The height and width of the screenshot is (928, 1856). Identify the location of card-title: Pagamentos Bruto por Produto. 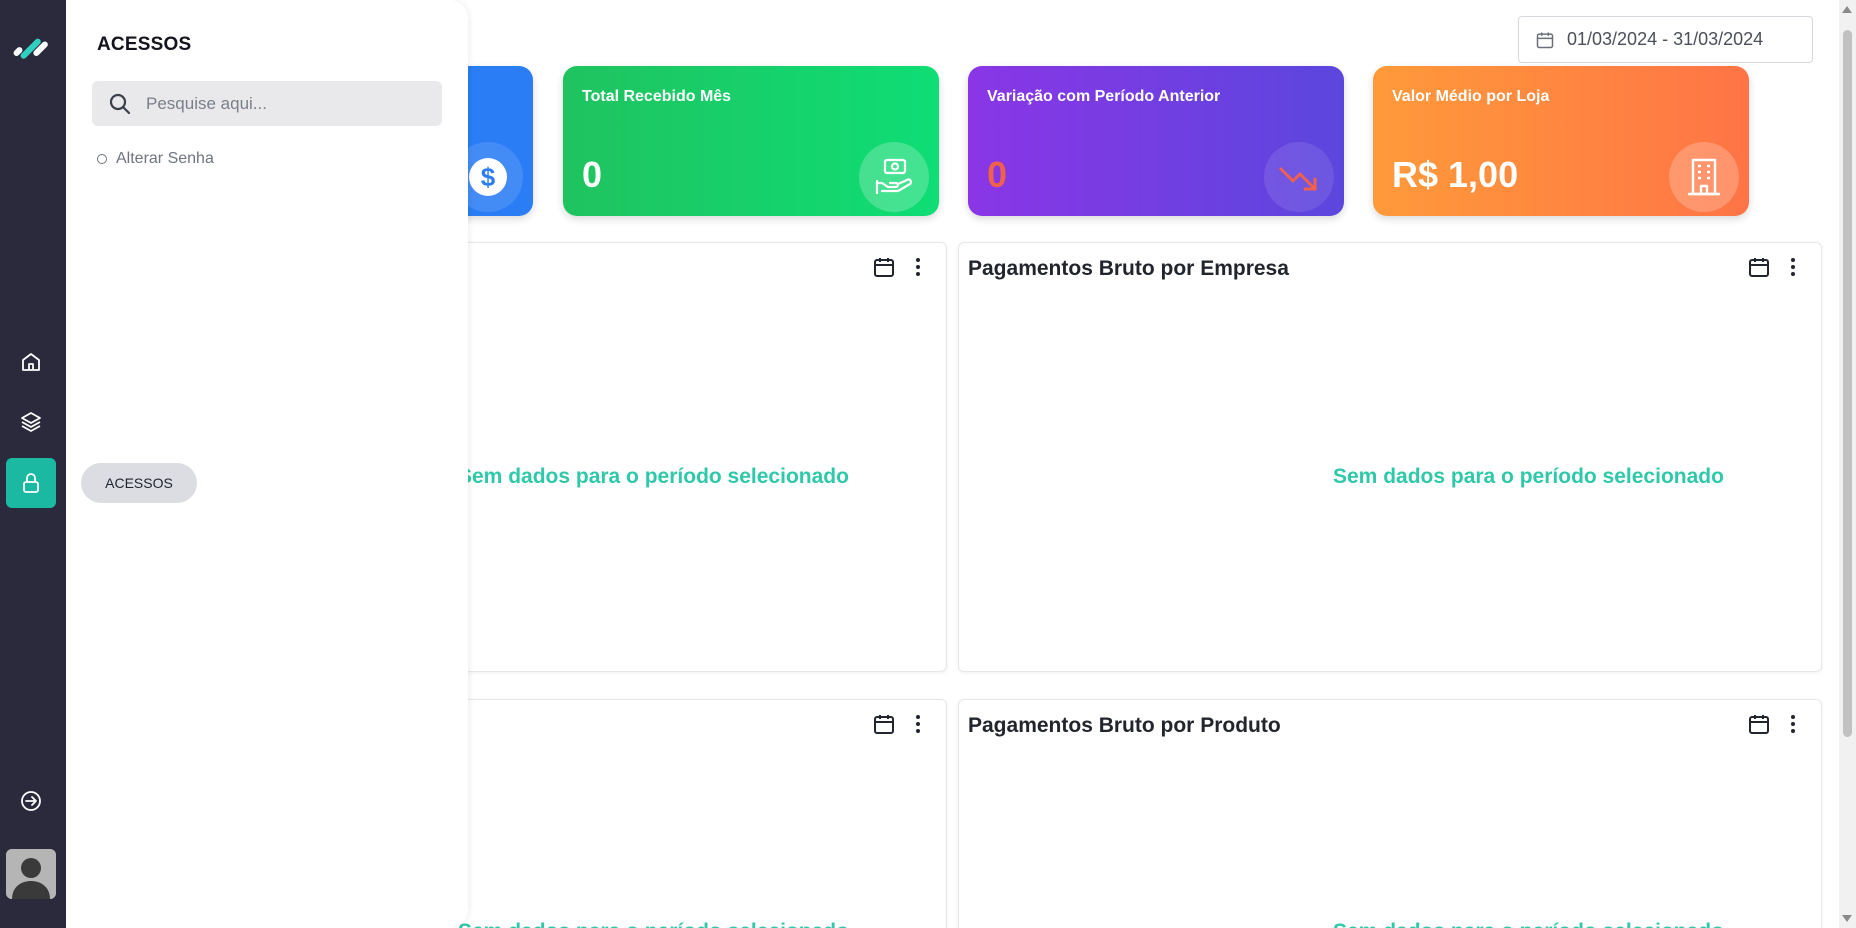
(1124, 725).